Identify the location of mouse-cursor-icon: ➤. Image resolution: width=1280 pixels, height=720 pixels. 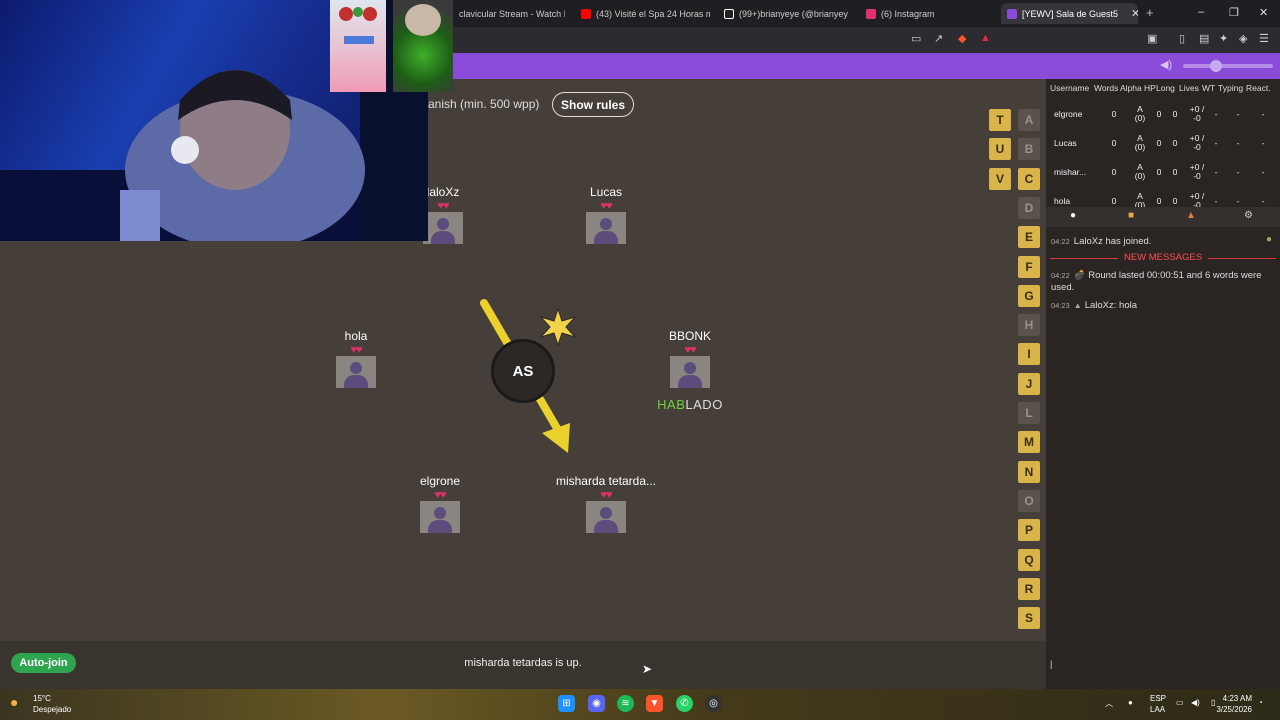
(647, 669).